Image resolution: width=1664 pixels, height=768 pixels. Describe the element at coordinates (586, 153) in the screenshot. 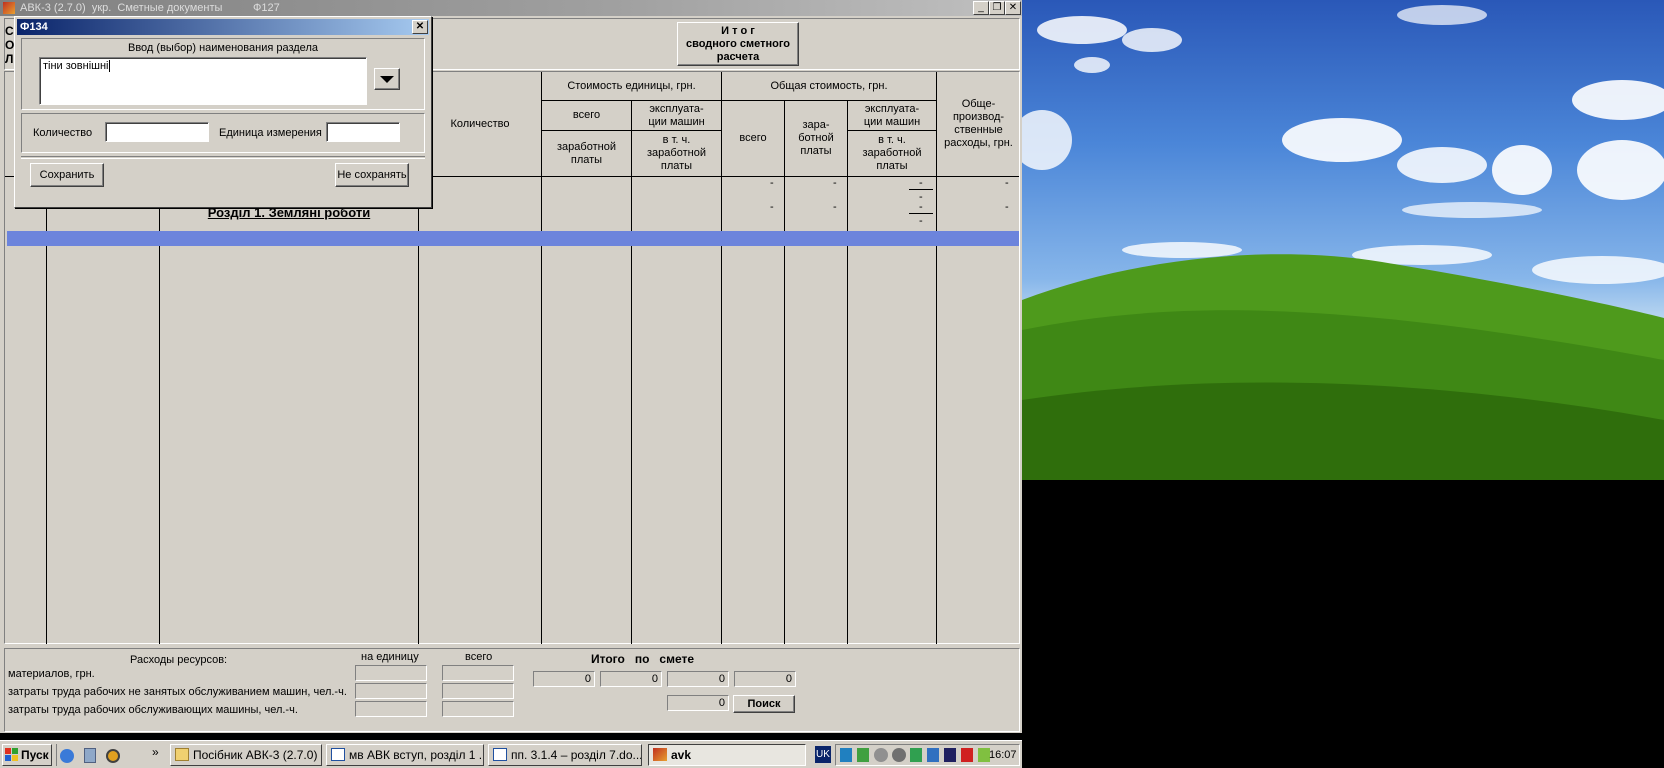

I see `header-unit-wages: заработной платы` at that location.